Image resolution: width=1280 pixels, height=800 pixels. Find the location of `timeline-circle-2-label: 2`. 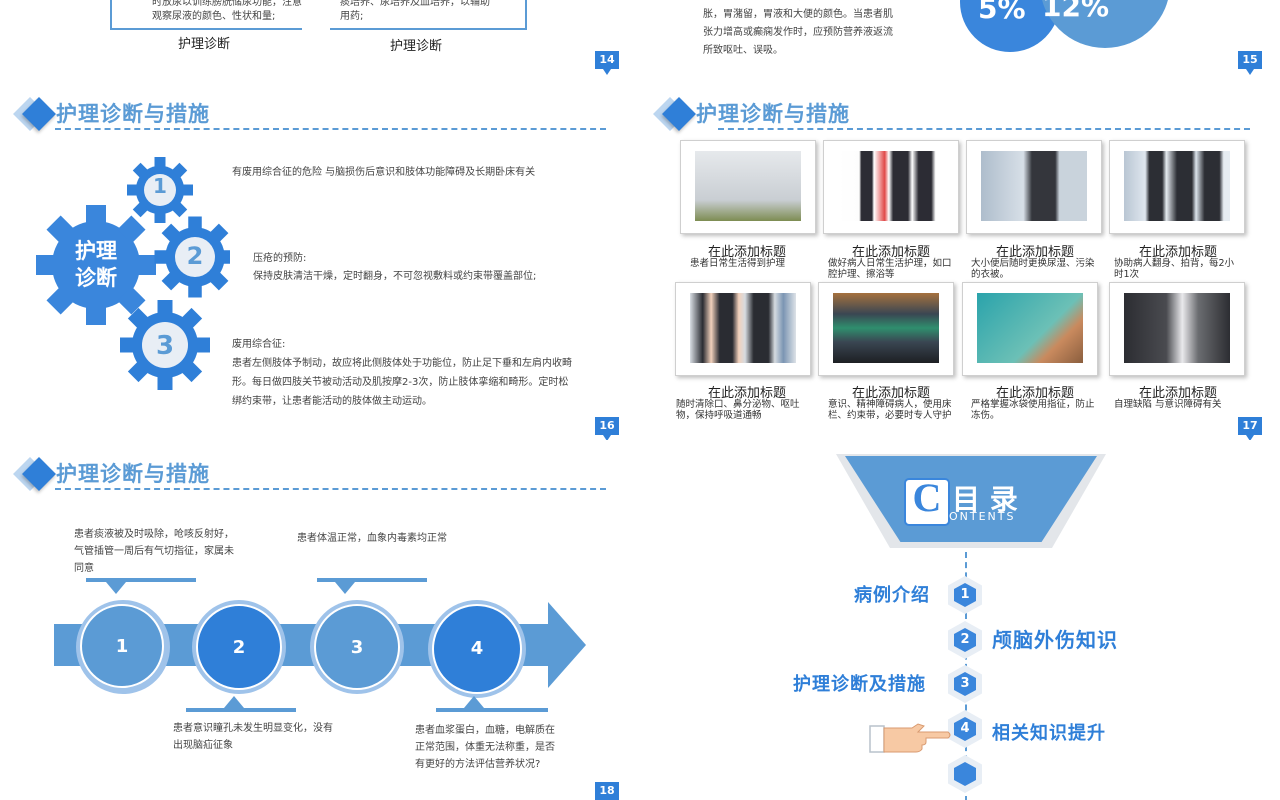

timeline-circle-2-label: 2 is located at coordinates (239, 647).